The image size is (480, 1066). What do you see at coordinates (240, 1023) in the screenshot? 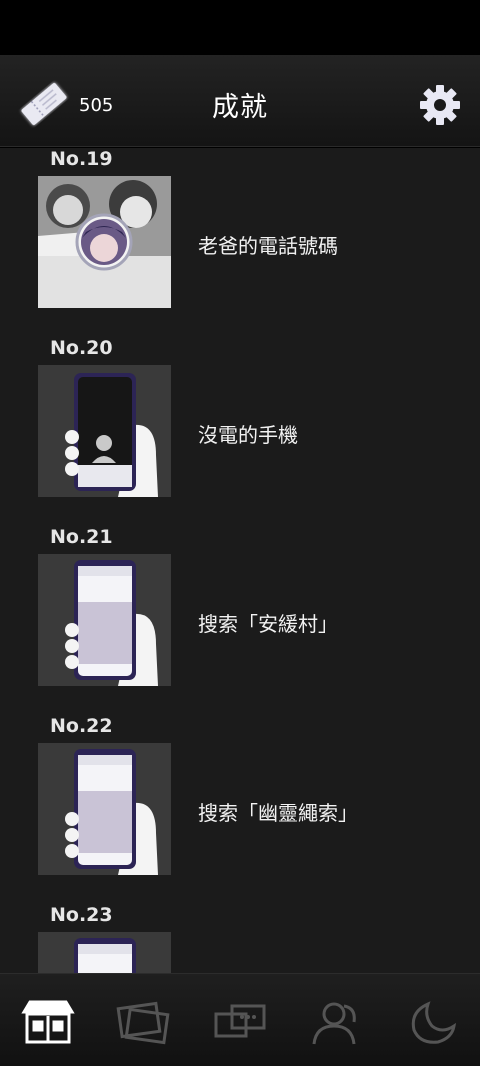
I see `messages-icon` at bounding box center [240, 1023].